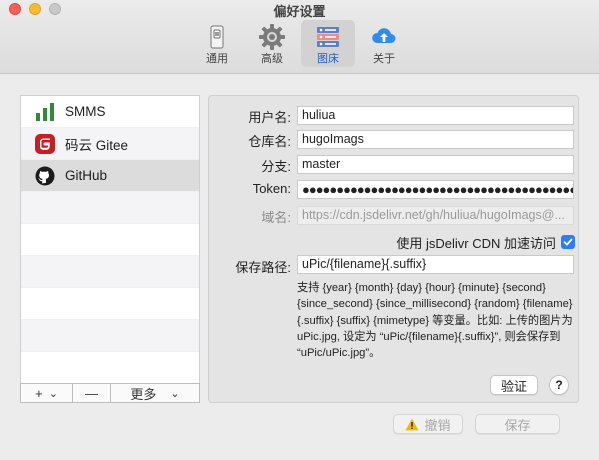  I want to click on window-title: 偏好设置, so click(299, 11).